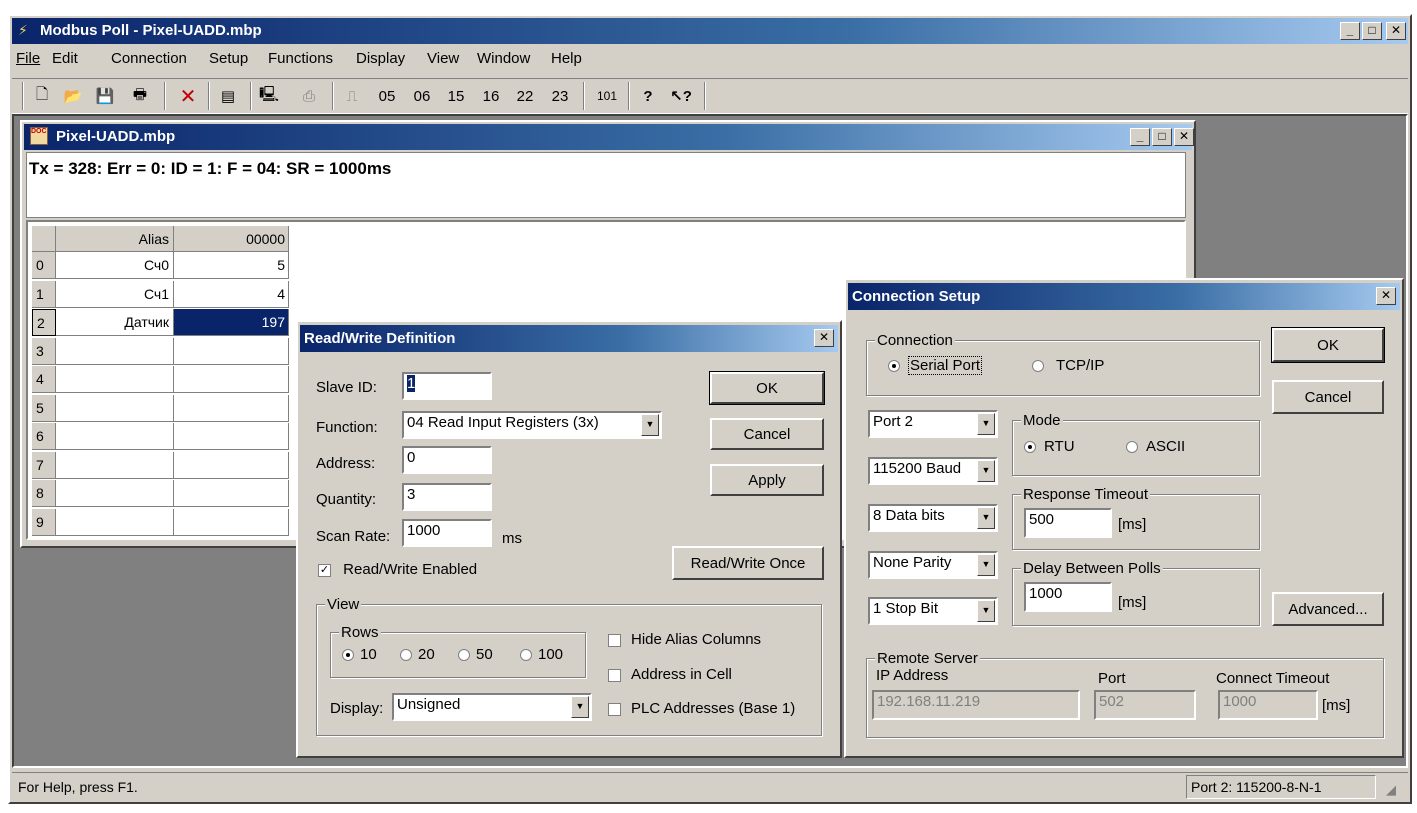 This screenshot has width=1417, height=813. I want to click on grid-header-alias: Alias, so click(115, 239).